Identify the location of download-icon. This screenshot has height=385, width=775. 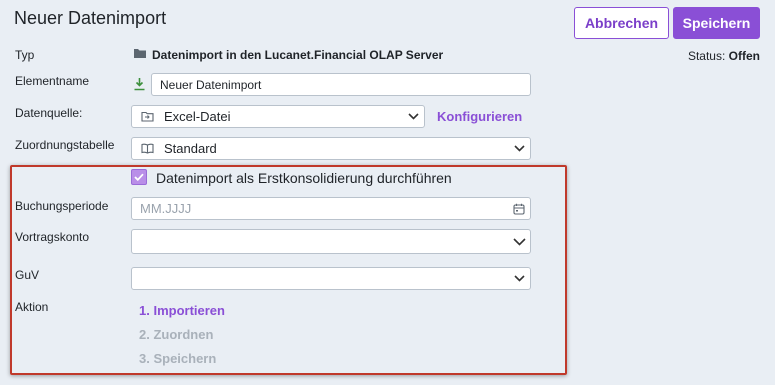
(139, 86).